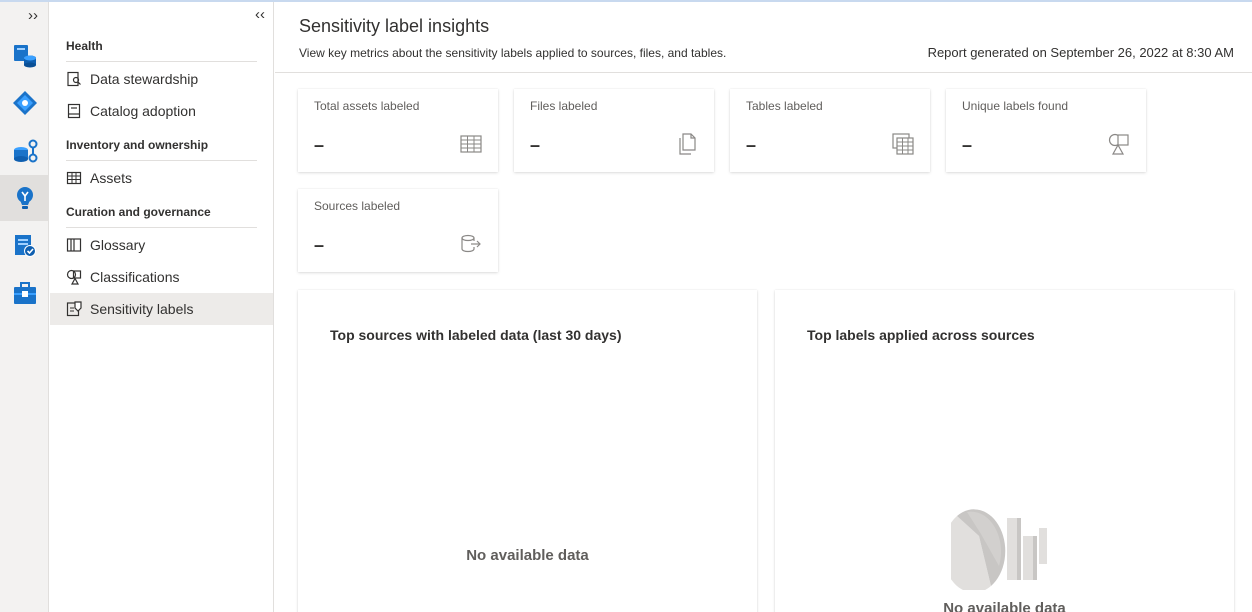 This screenshot has width=1252, height=612. I want to click on nav-item-data-stewardship: Data stewardship, so click(161, 79).